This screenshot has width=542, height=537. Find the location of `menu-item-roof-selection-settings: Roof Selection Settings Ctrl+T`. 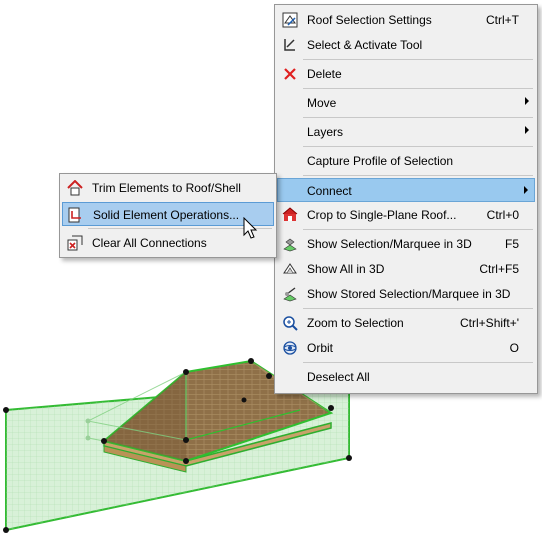

menu-item-roof-selection-settings: Roof Selection Settings Ctrl+T is located at coordinates (406, 20).